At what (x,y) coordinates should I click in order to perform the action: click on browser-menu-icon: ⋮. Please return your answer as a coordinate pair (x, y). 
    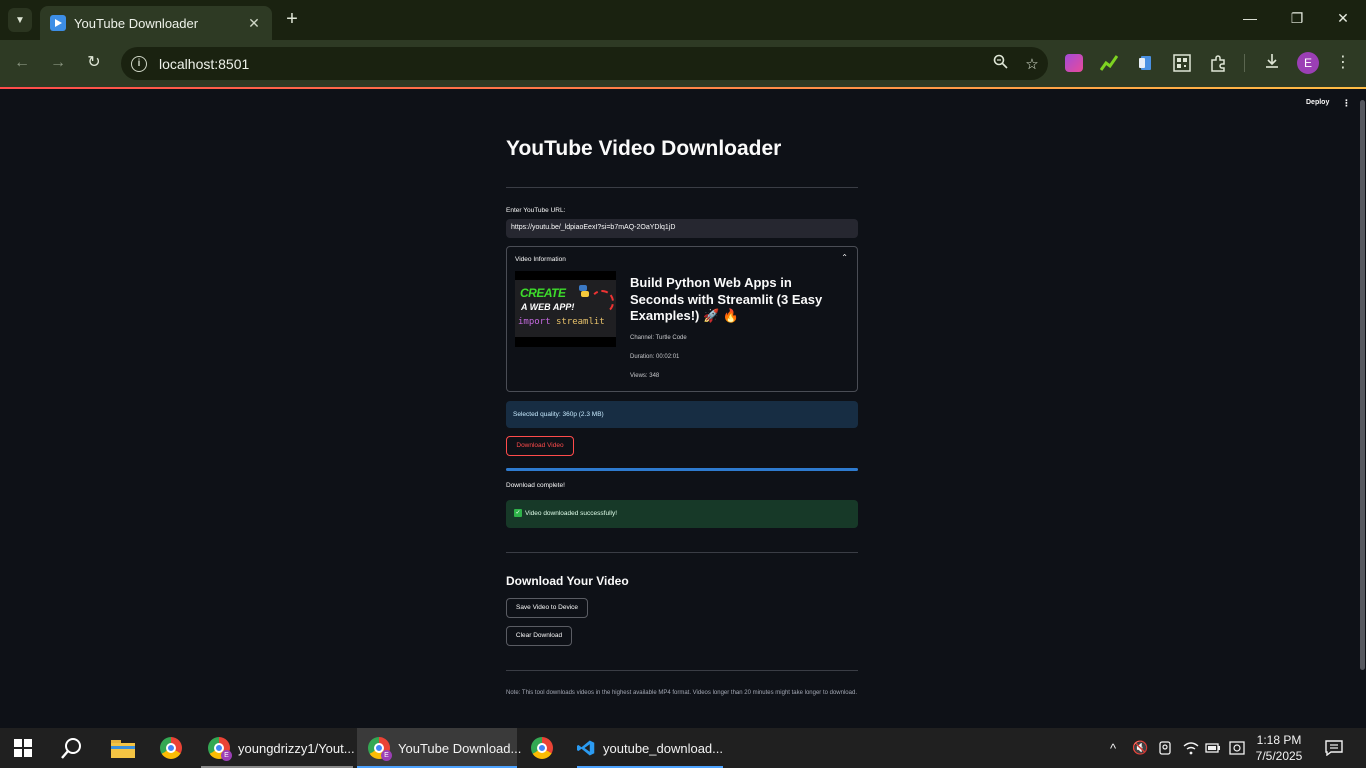
    Looking at the image, I should click on (1343, 62).